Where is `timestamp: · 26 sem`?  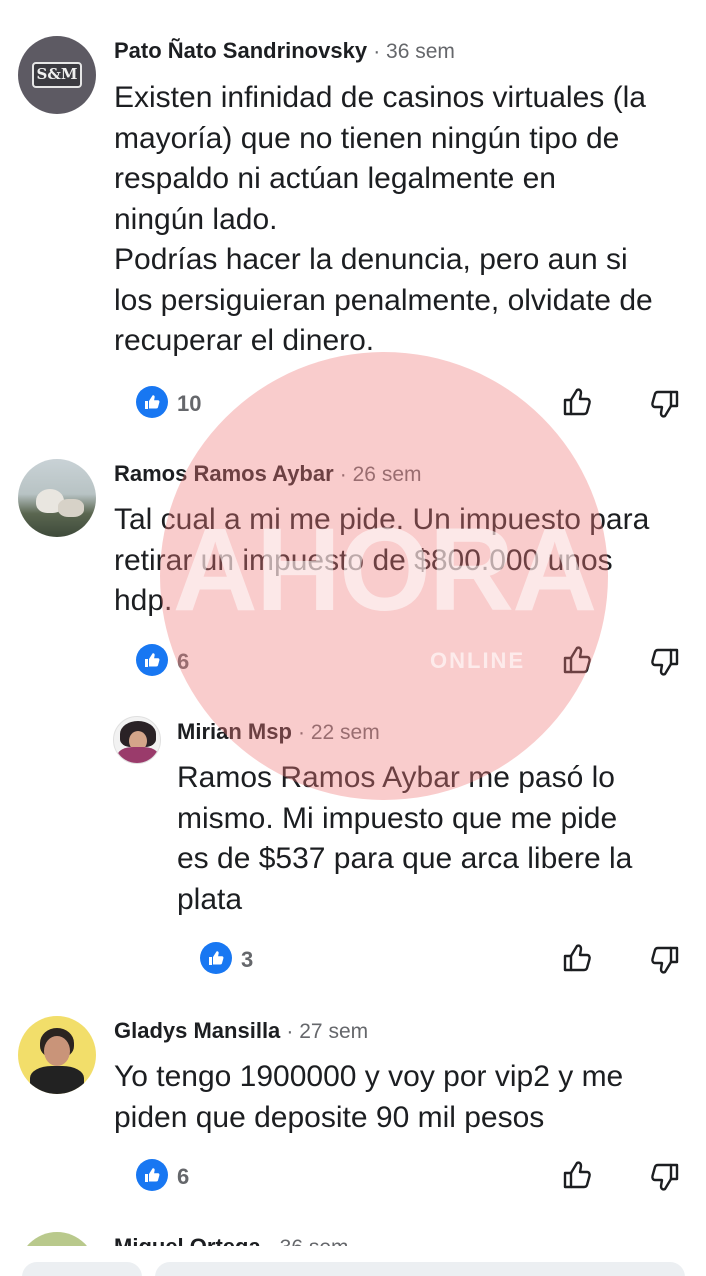
timestamp: · 26 sem is located at coordinates (381, 474).